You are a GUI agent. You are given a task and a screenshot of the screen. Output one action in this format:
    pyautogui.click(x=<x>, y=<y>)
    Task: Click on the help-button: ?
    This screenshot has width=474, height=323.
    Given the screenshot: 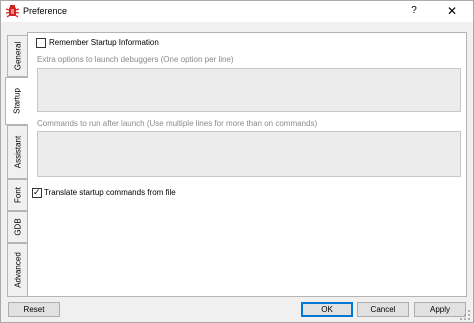 What is the action you would take?
    pyautogui.click(x=414, y=11)
    